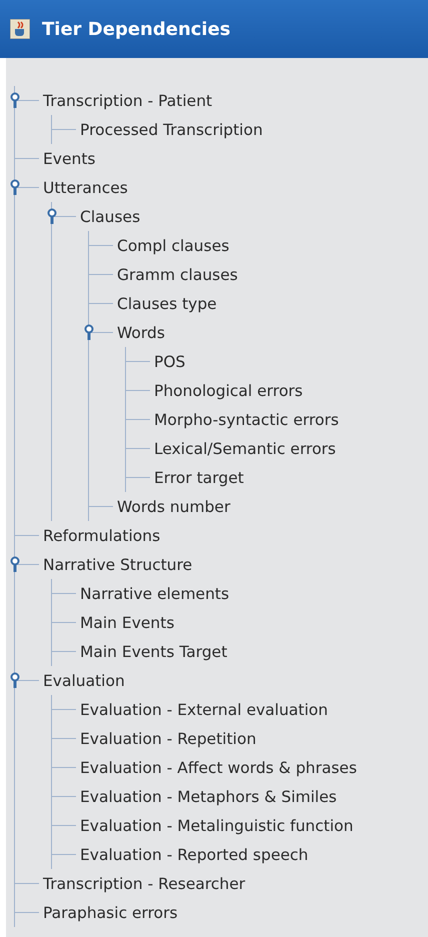 This screenshot has height=937, width=428. Describe the element at coordinates (243, 449) in the screenshot. I see `tree-item: Lexical/Semantic errors` at that location.